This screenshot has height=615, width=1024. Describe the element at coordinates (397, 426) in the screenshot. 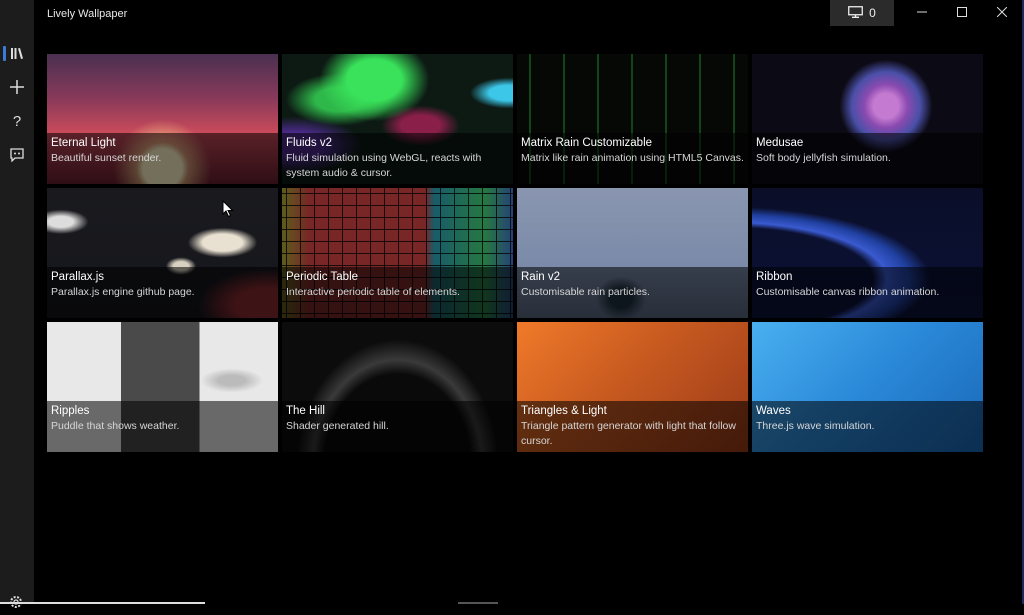

I see `wallpaper-caption: The Hill Shader generated hill.` at that location.